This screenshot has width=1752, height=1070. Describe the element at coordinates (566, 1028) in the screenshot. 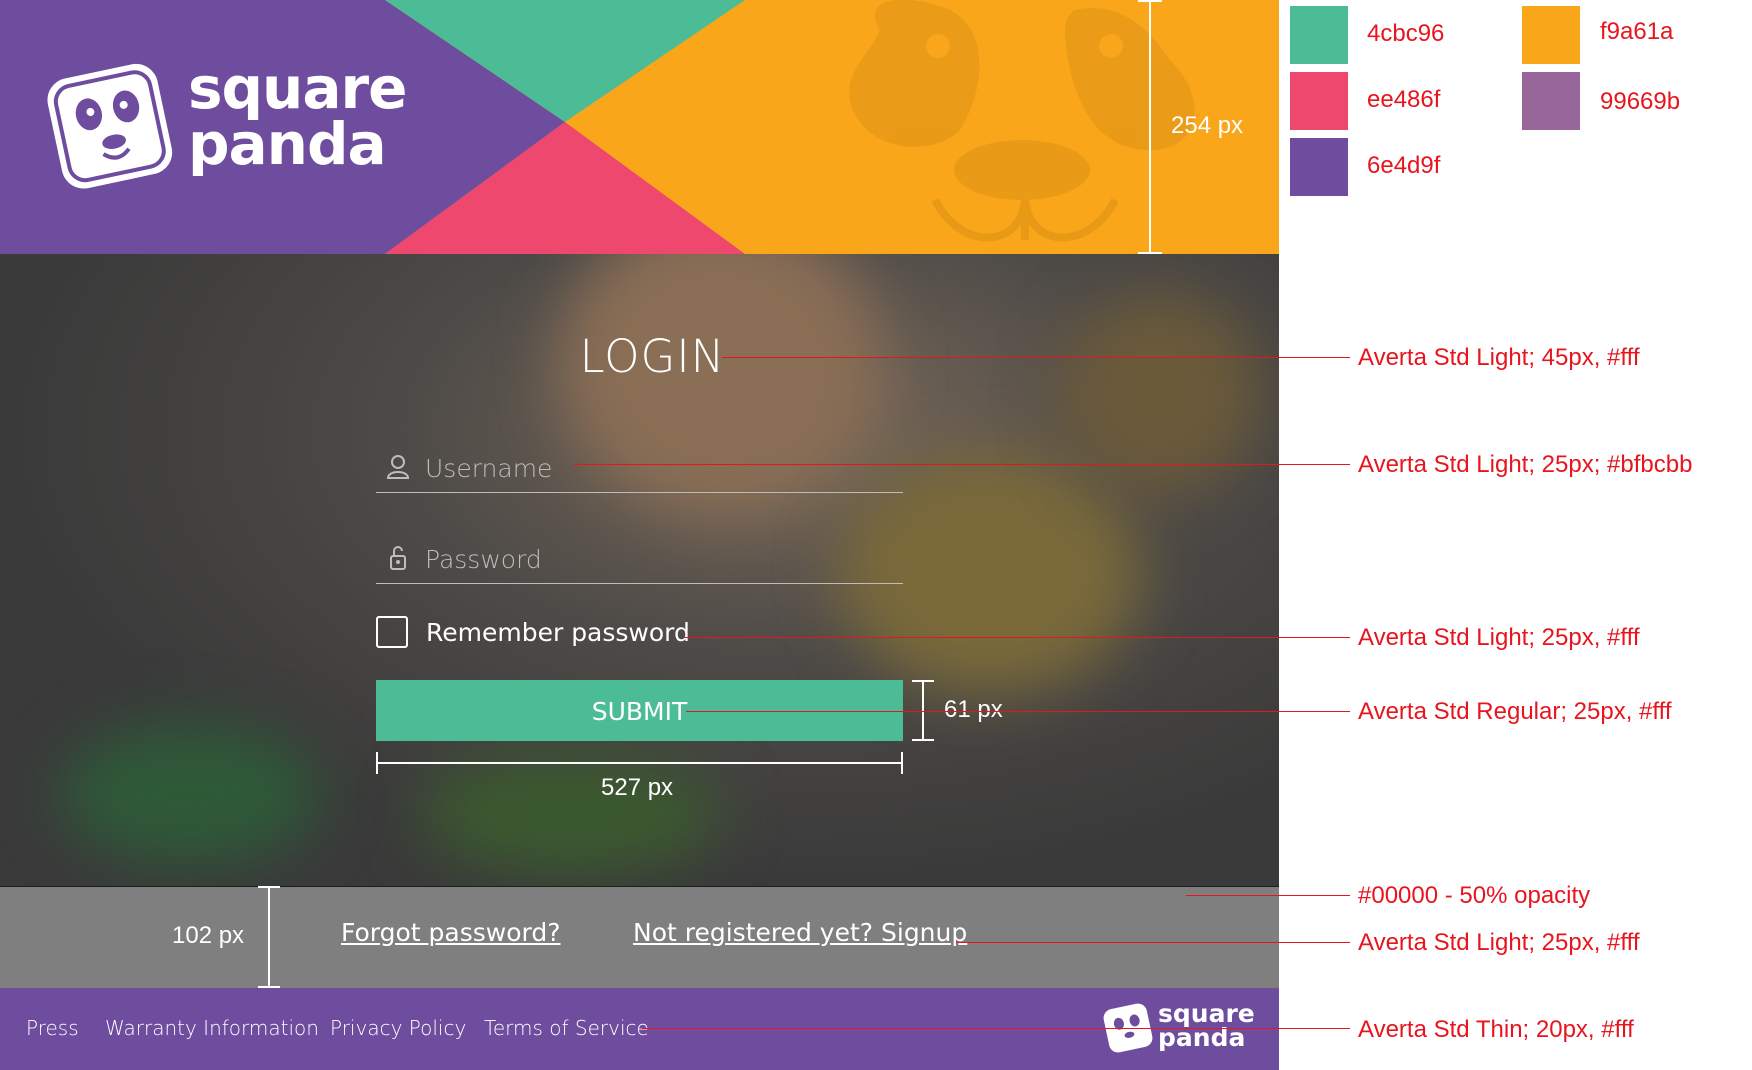

I see `footer-link-terms: Terms of Service` at that location.